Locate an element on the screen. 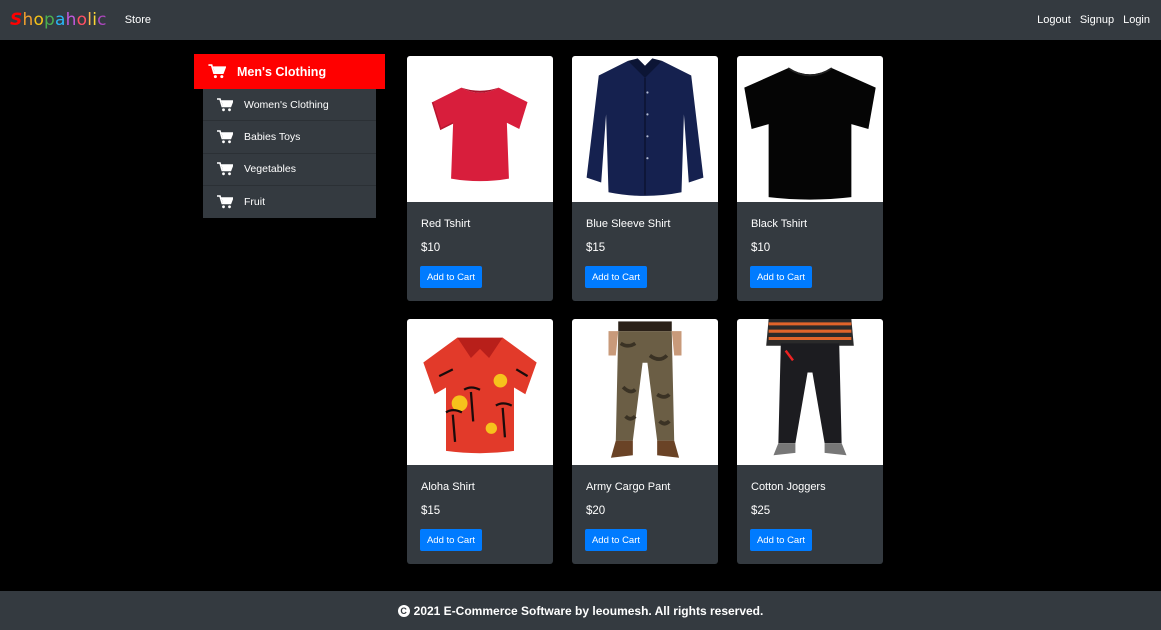 Image resolution: width=1161 pixels, height=630 pixels. category-babies-toys: Babies Toys is located at coordinates (289, 137).